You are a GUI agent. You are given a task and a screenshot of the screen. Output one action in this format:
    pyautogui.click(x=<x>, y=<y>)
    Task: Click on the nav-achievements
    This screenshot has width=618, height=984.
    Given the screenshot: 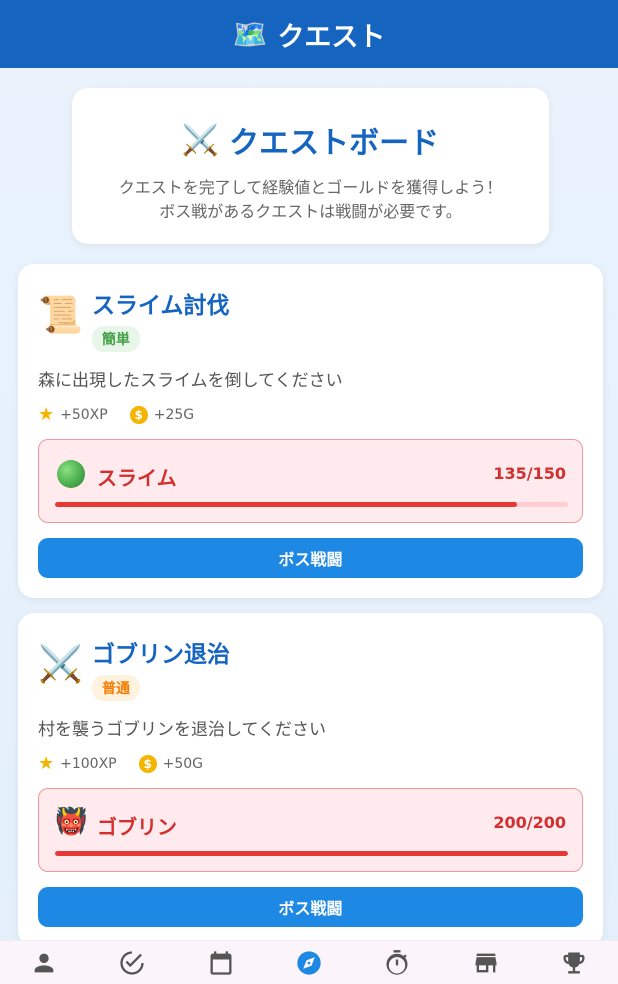 What is the action you would take?
    pyautogui.click(x=574, y=963)
    